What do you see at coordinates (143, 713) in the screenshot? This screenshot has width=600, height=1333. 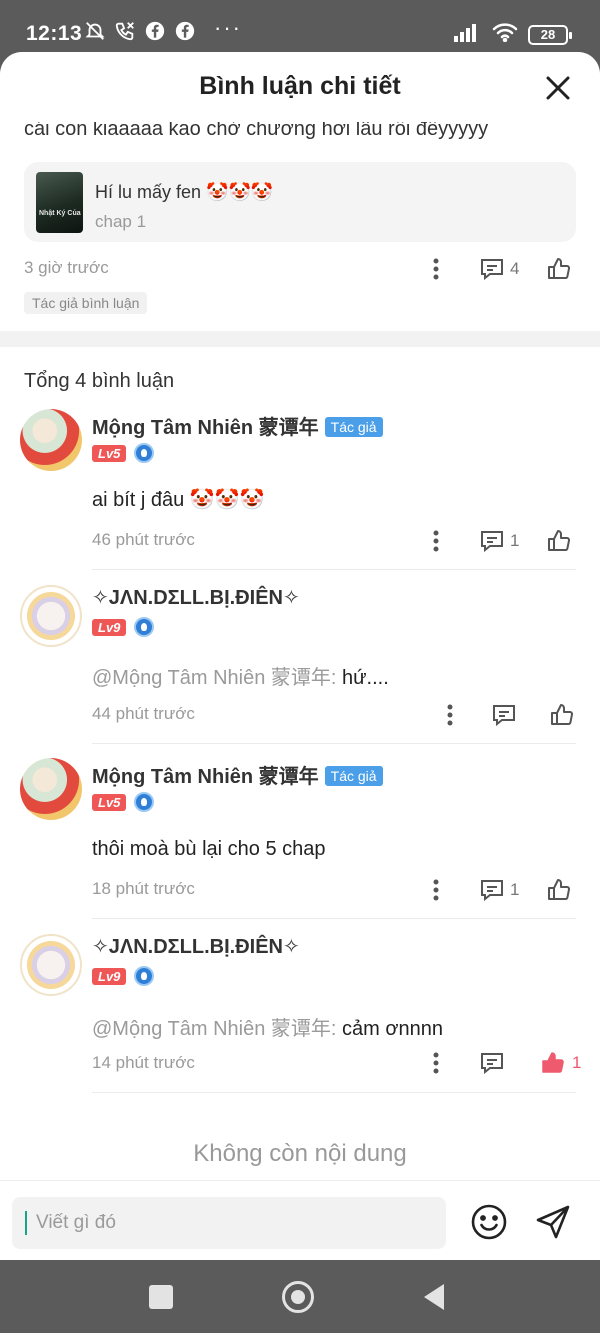 I see `reply-time: 44 phút trước` at bounding box center [143, 713].